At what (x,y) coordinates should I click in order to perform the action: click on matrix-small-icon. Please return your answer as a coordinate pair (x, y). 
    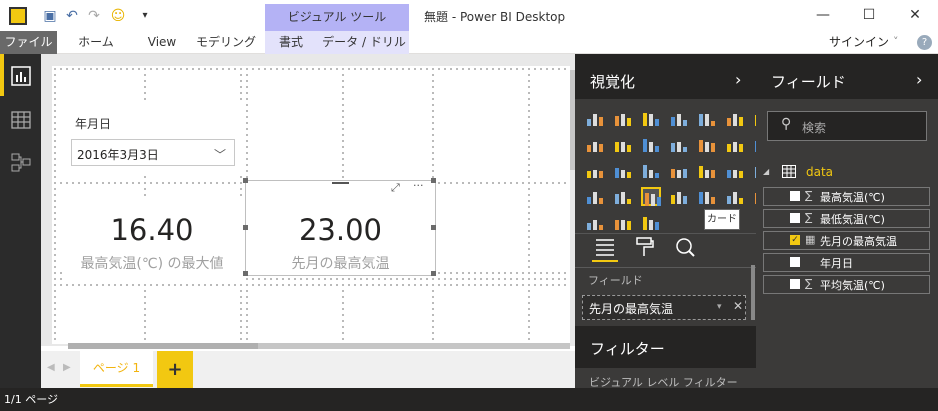
    Looking at the image, I should click on (679, 170).